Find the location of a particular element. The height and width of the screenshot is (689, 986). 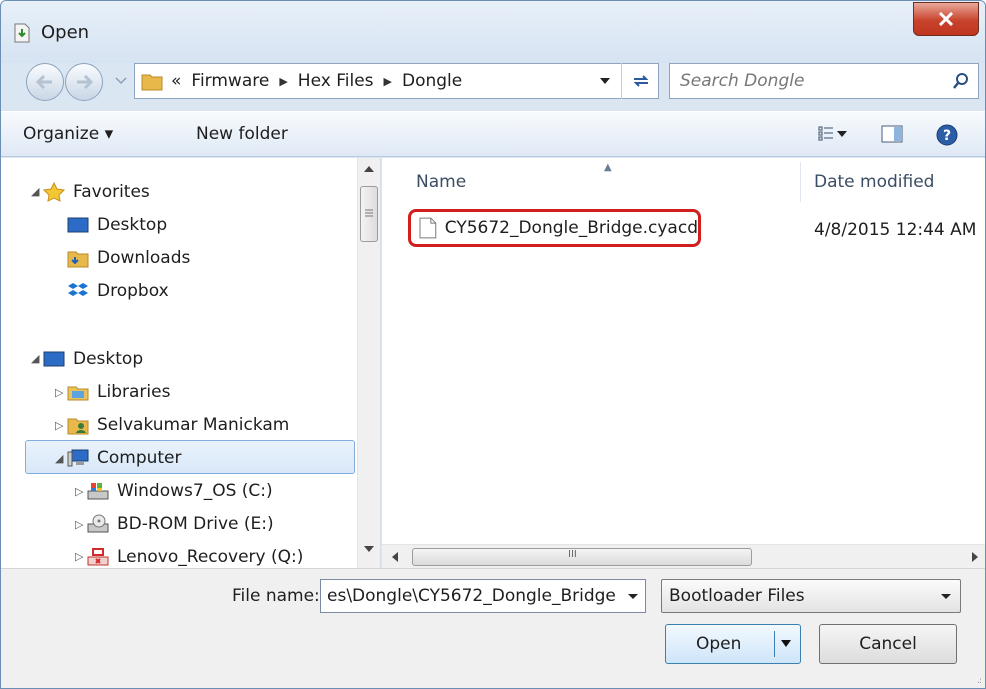

preview-pane-icon is located at coordinates (892, 134).